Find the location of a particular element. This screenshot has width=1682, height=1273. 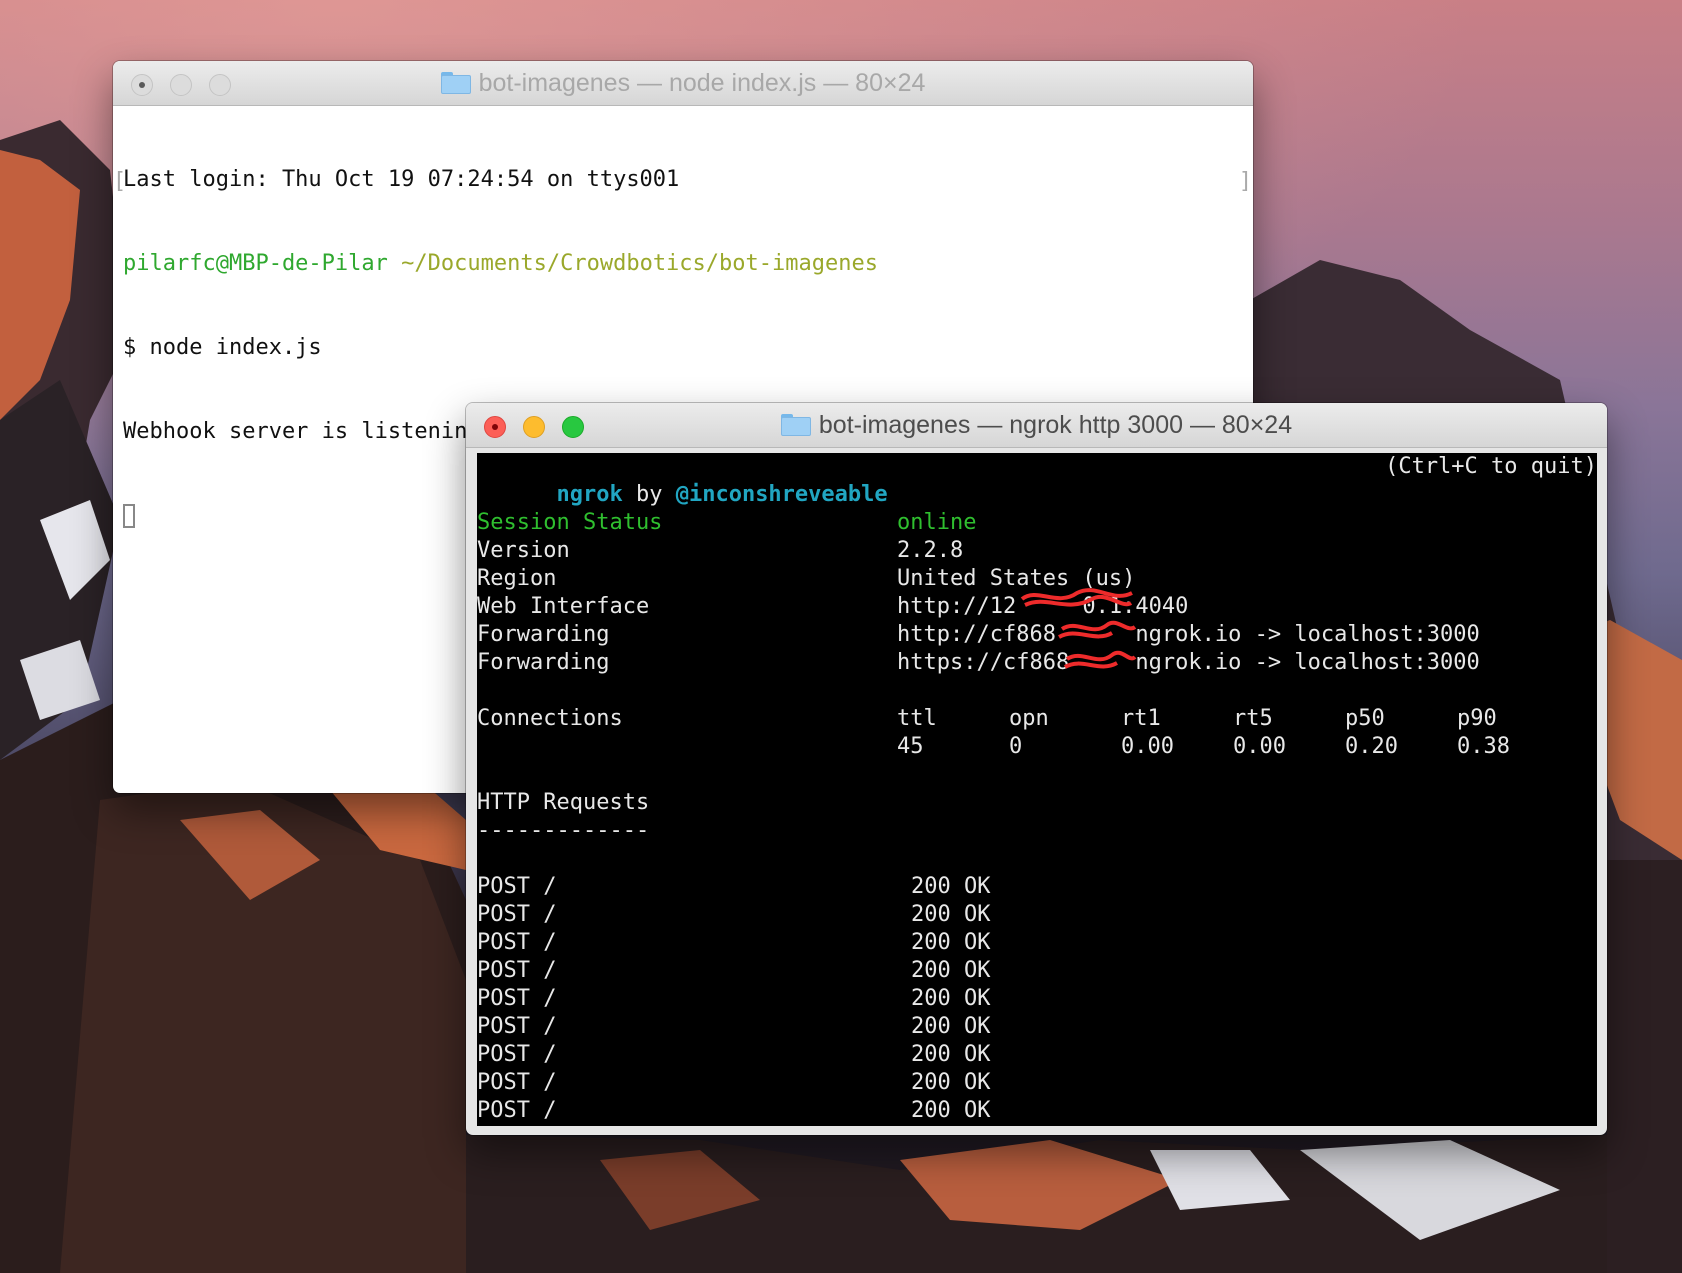

window-title-text: bot-imagenes — node index.js — 80×24 is located at coordinates (702, 82).